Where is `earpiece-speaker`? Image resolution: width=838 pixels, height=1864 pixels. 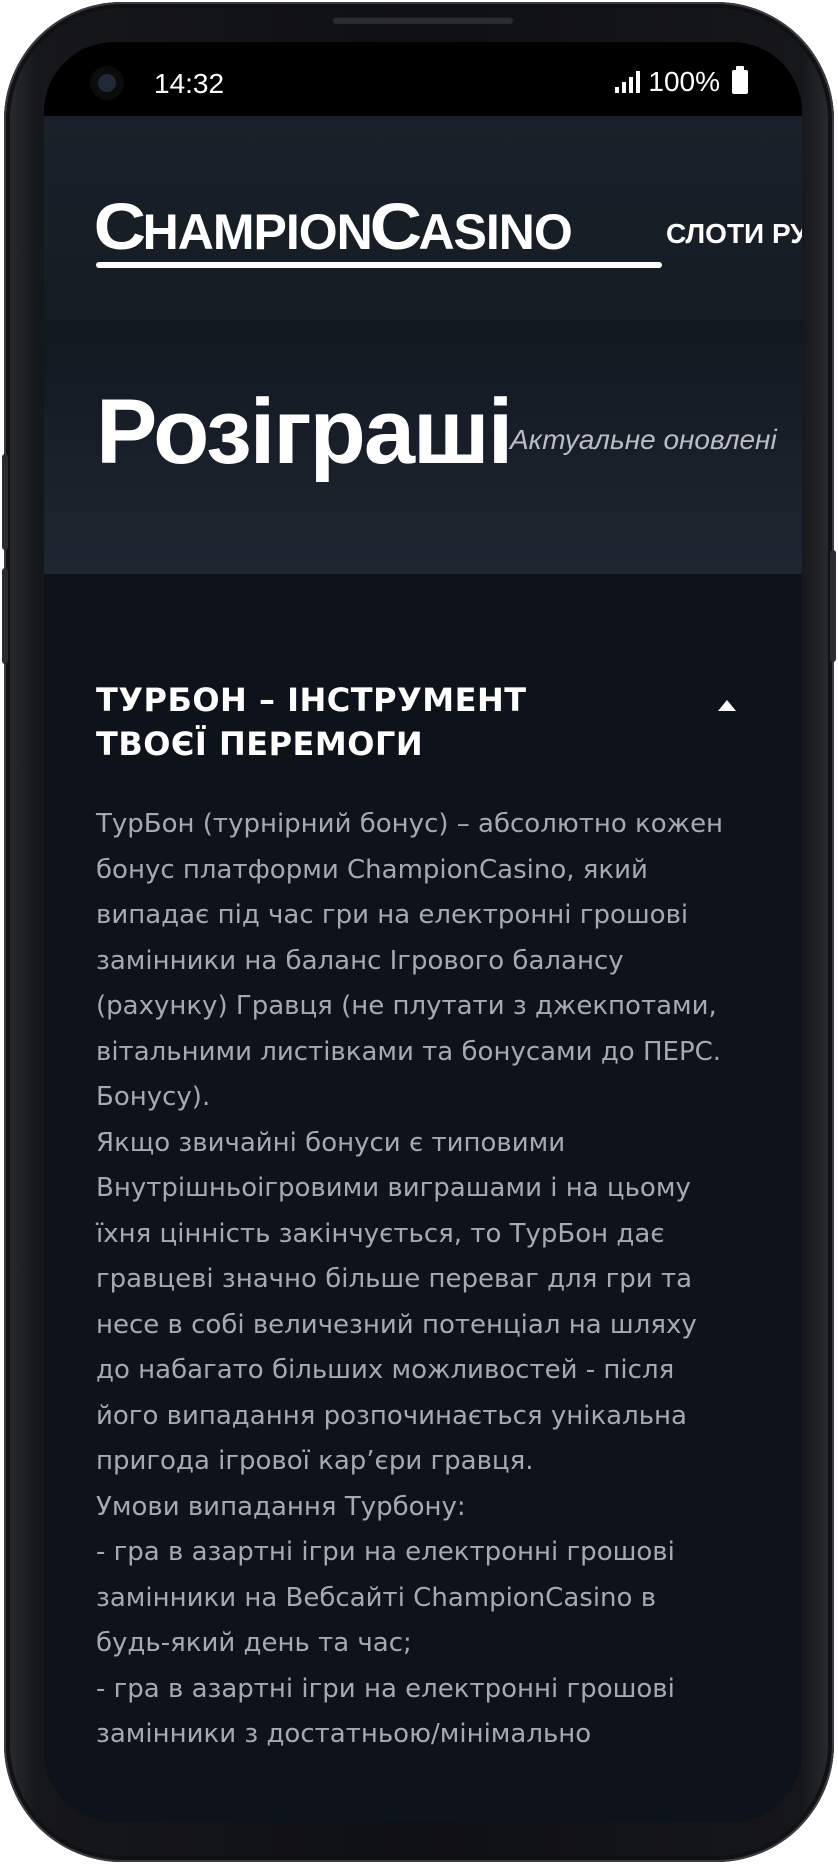 earpiece-speaker is located at coordinates (423, 20).